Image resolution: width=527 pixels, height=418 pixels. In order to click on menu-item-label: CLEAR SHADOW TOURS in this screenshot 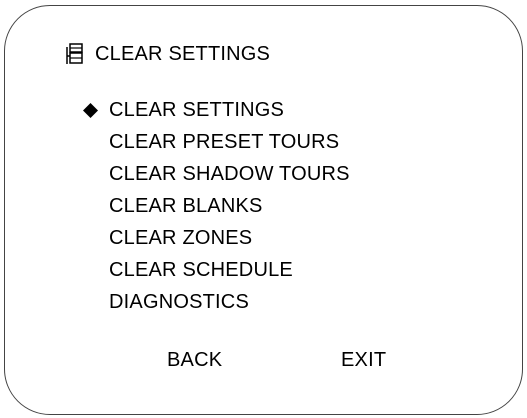, I will do `click(229, 174)`.